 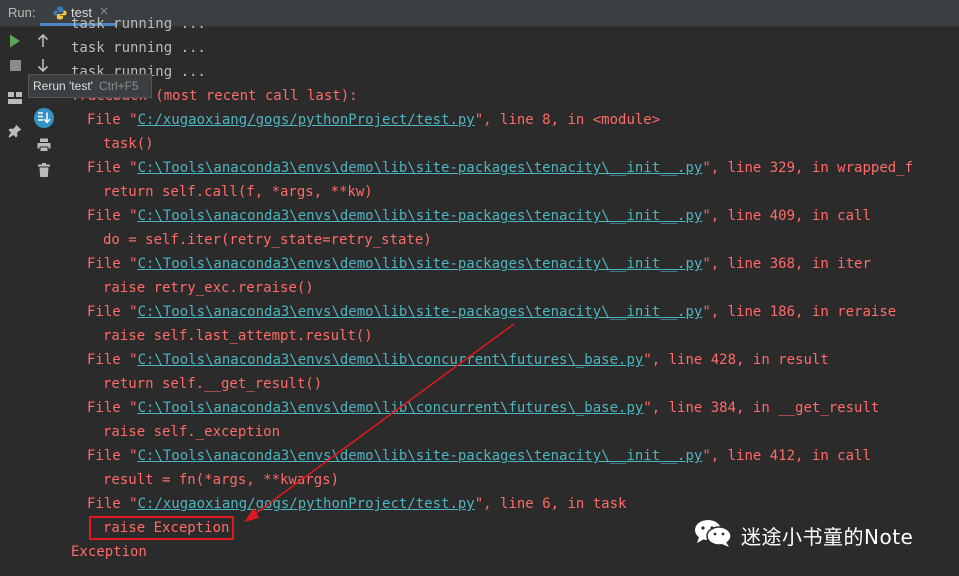 What do you see at coordinates (379, 422) in the screenshot?
I see `annotation-arrow` at bounding box center [379, 422].